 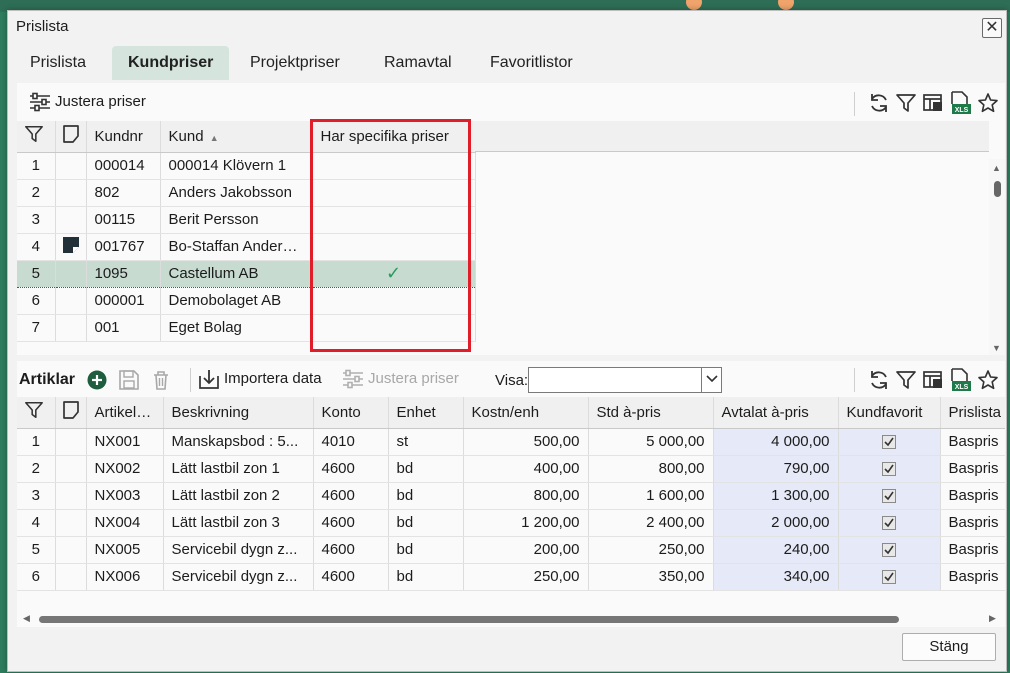 What do you see at coordinates (889, 413) in the screenshot?
I see `kundfavorit-column-header: Kundfavorit` at bounding box center [889, 413].